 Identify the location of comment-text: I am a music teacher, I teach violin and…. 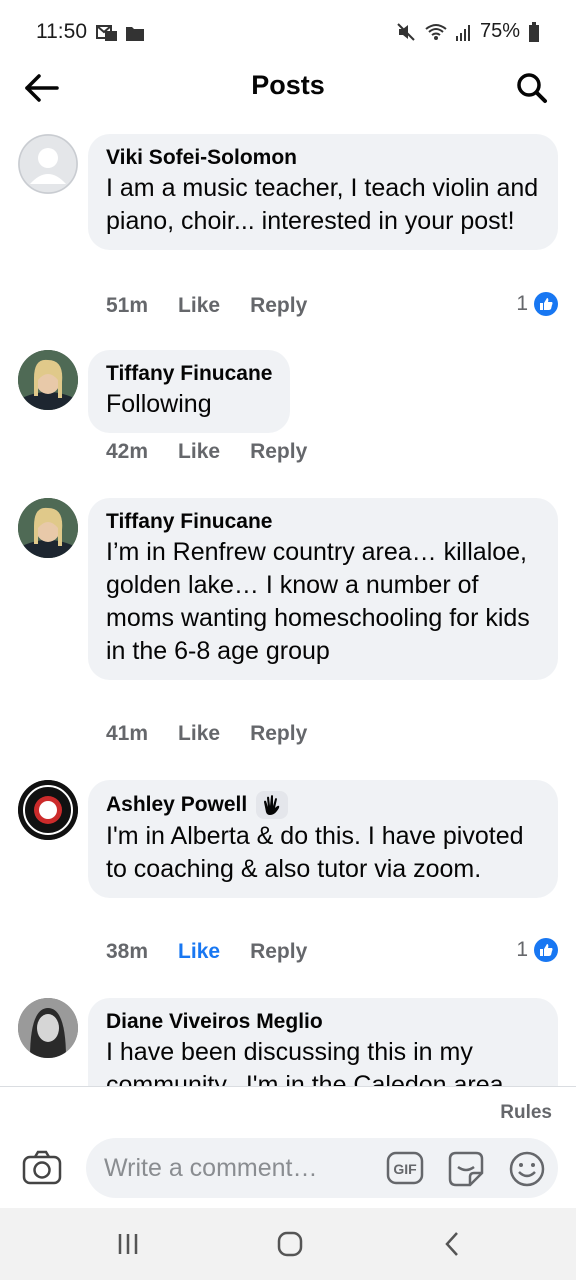
(322, 204).